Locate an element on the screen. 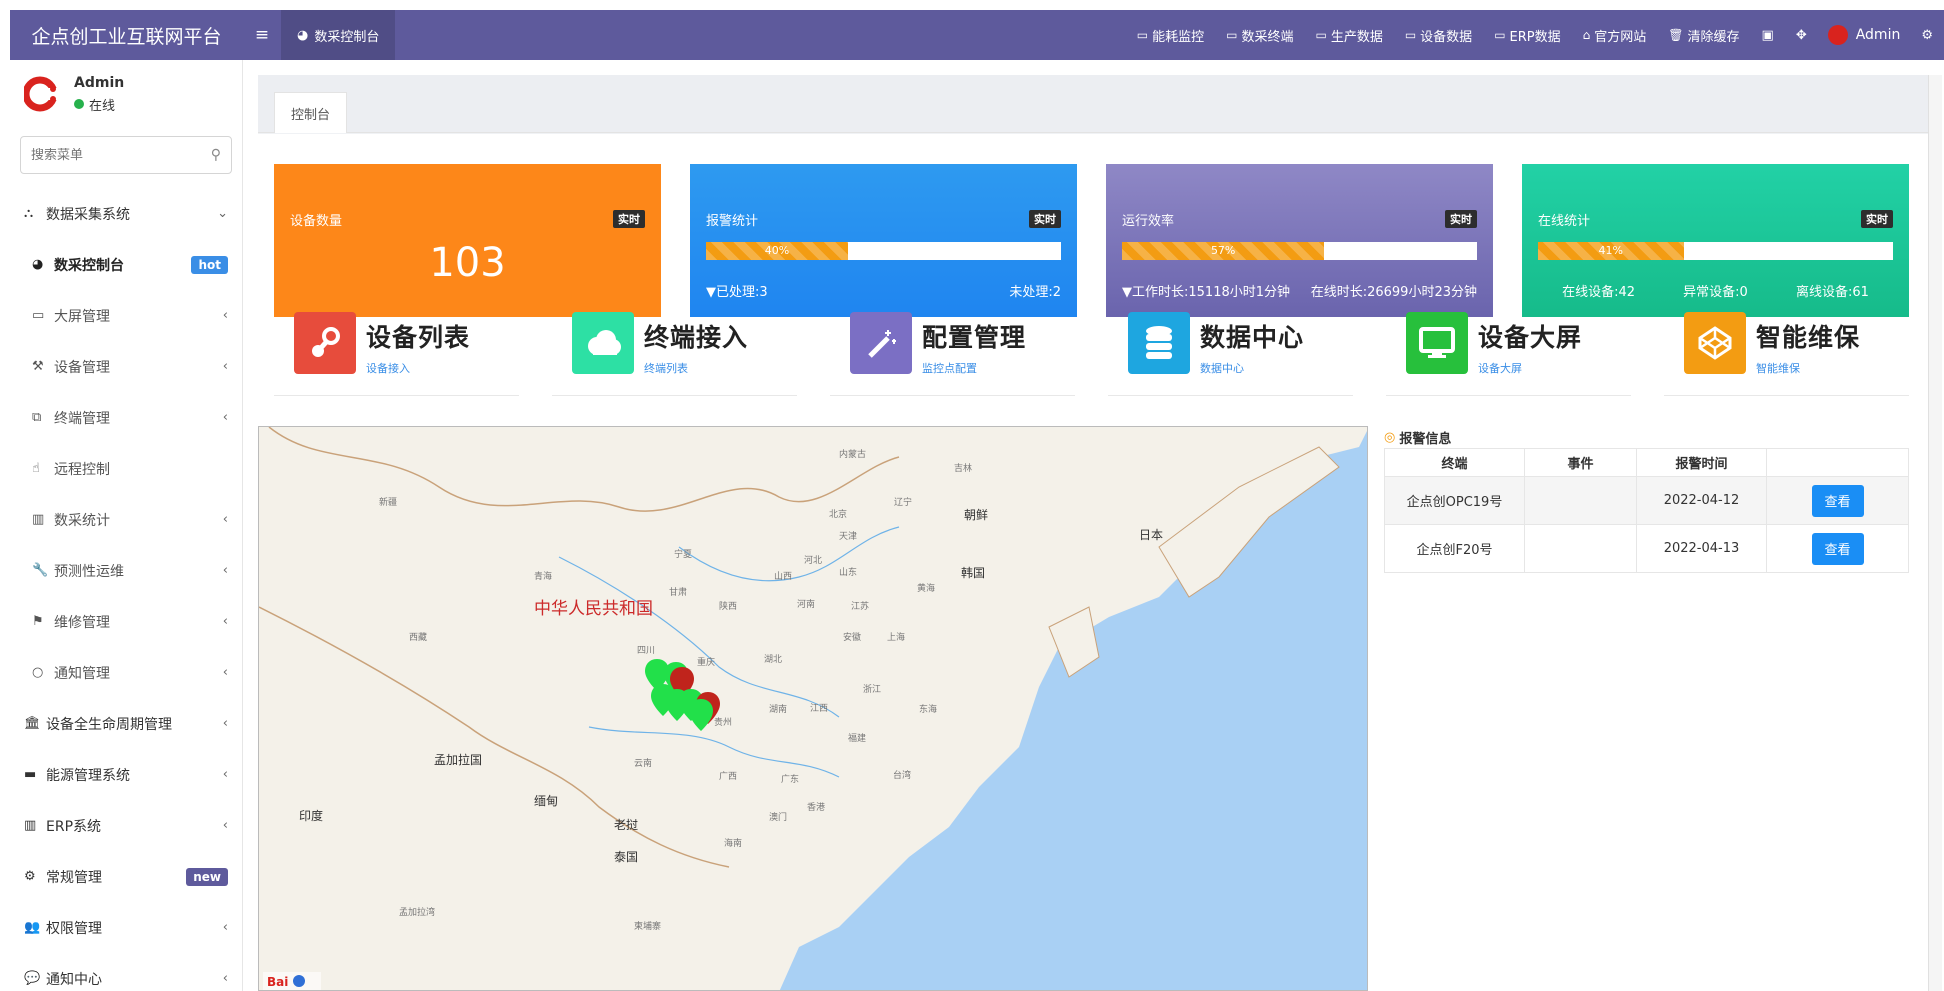 The width and height of the screenshot is (1944, 991). map-place-label: 河北 is located at coordinates (813, 560).